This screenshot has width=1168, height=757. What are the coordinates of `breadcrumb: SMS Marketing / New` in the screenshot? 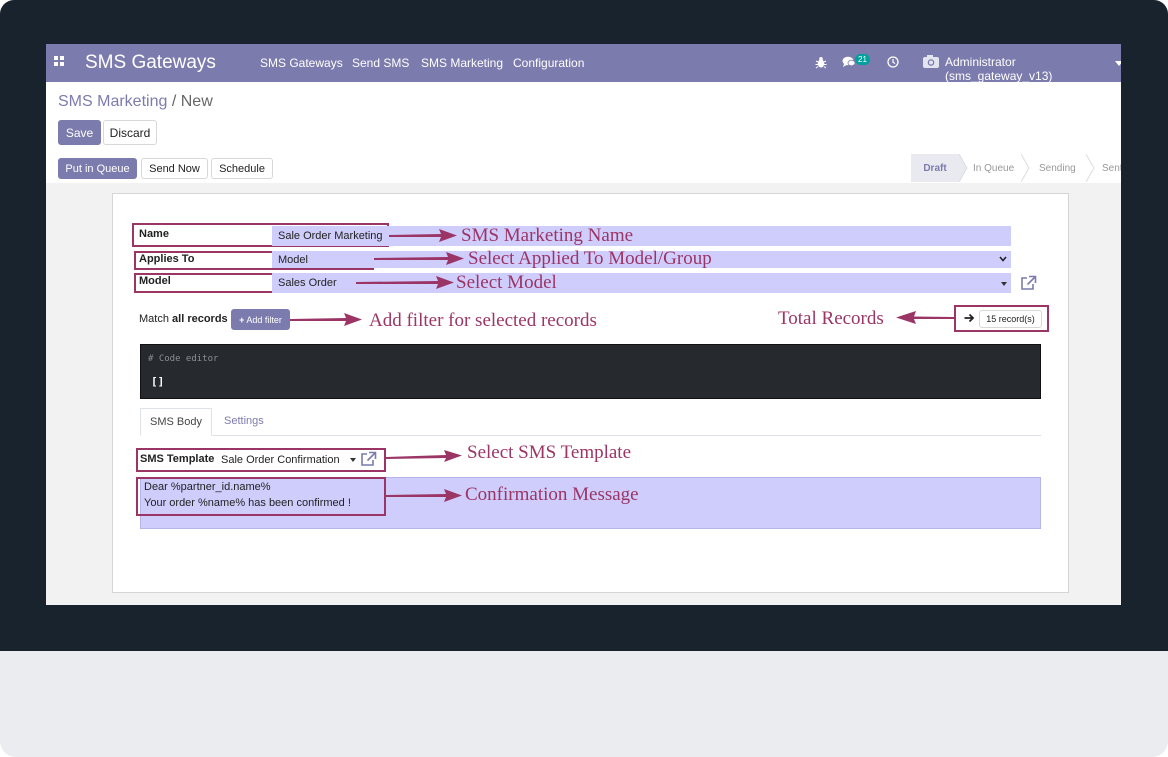 It's located at (135, 102).